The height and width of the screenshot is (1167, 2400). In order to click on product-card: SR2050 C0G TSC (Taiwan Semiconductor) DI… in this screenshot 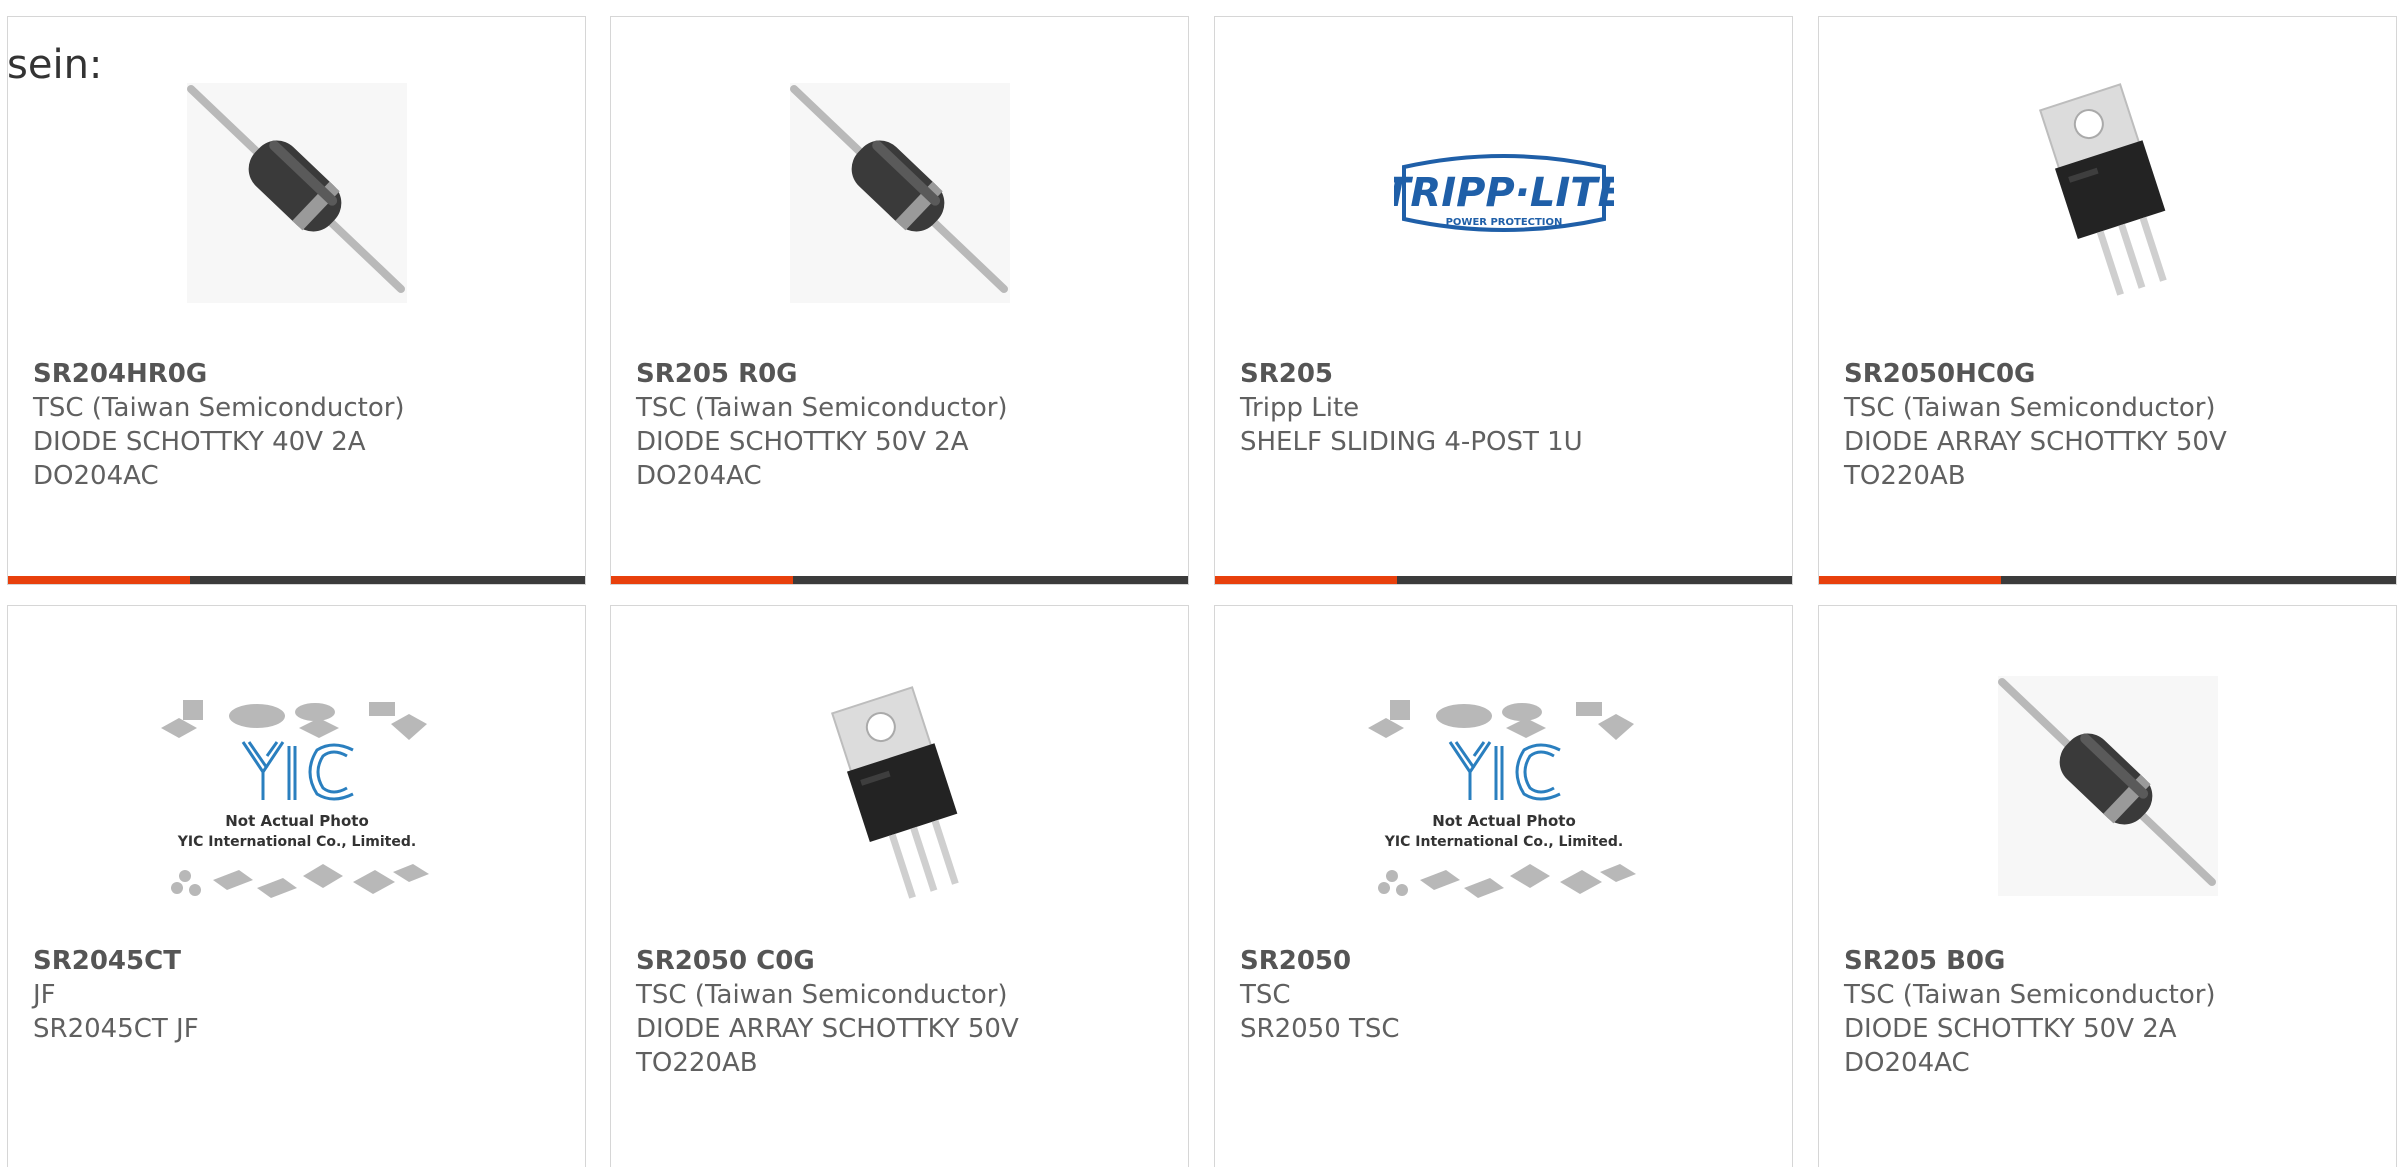, I will do `click(899, 886)`.